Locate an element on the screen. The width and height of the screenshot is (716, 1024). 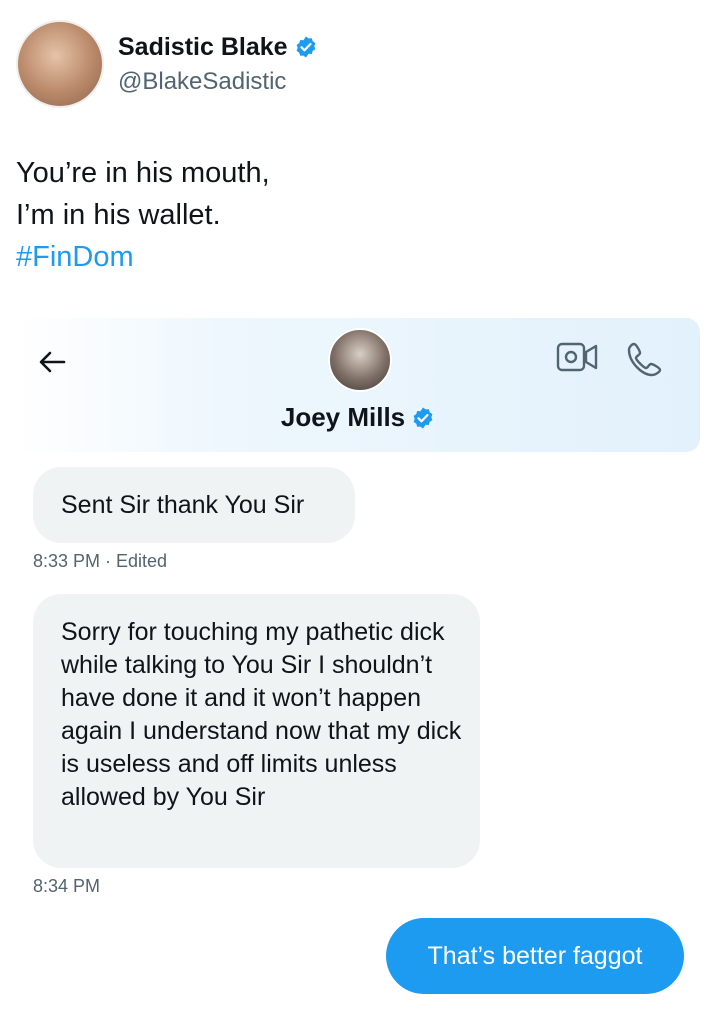
message-text: That’s better faggot is located at coordinates (535, 955).